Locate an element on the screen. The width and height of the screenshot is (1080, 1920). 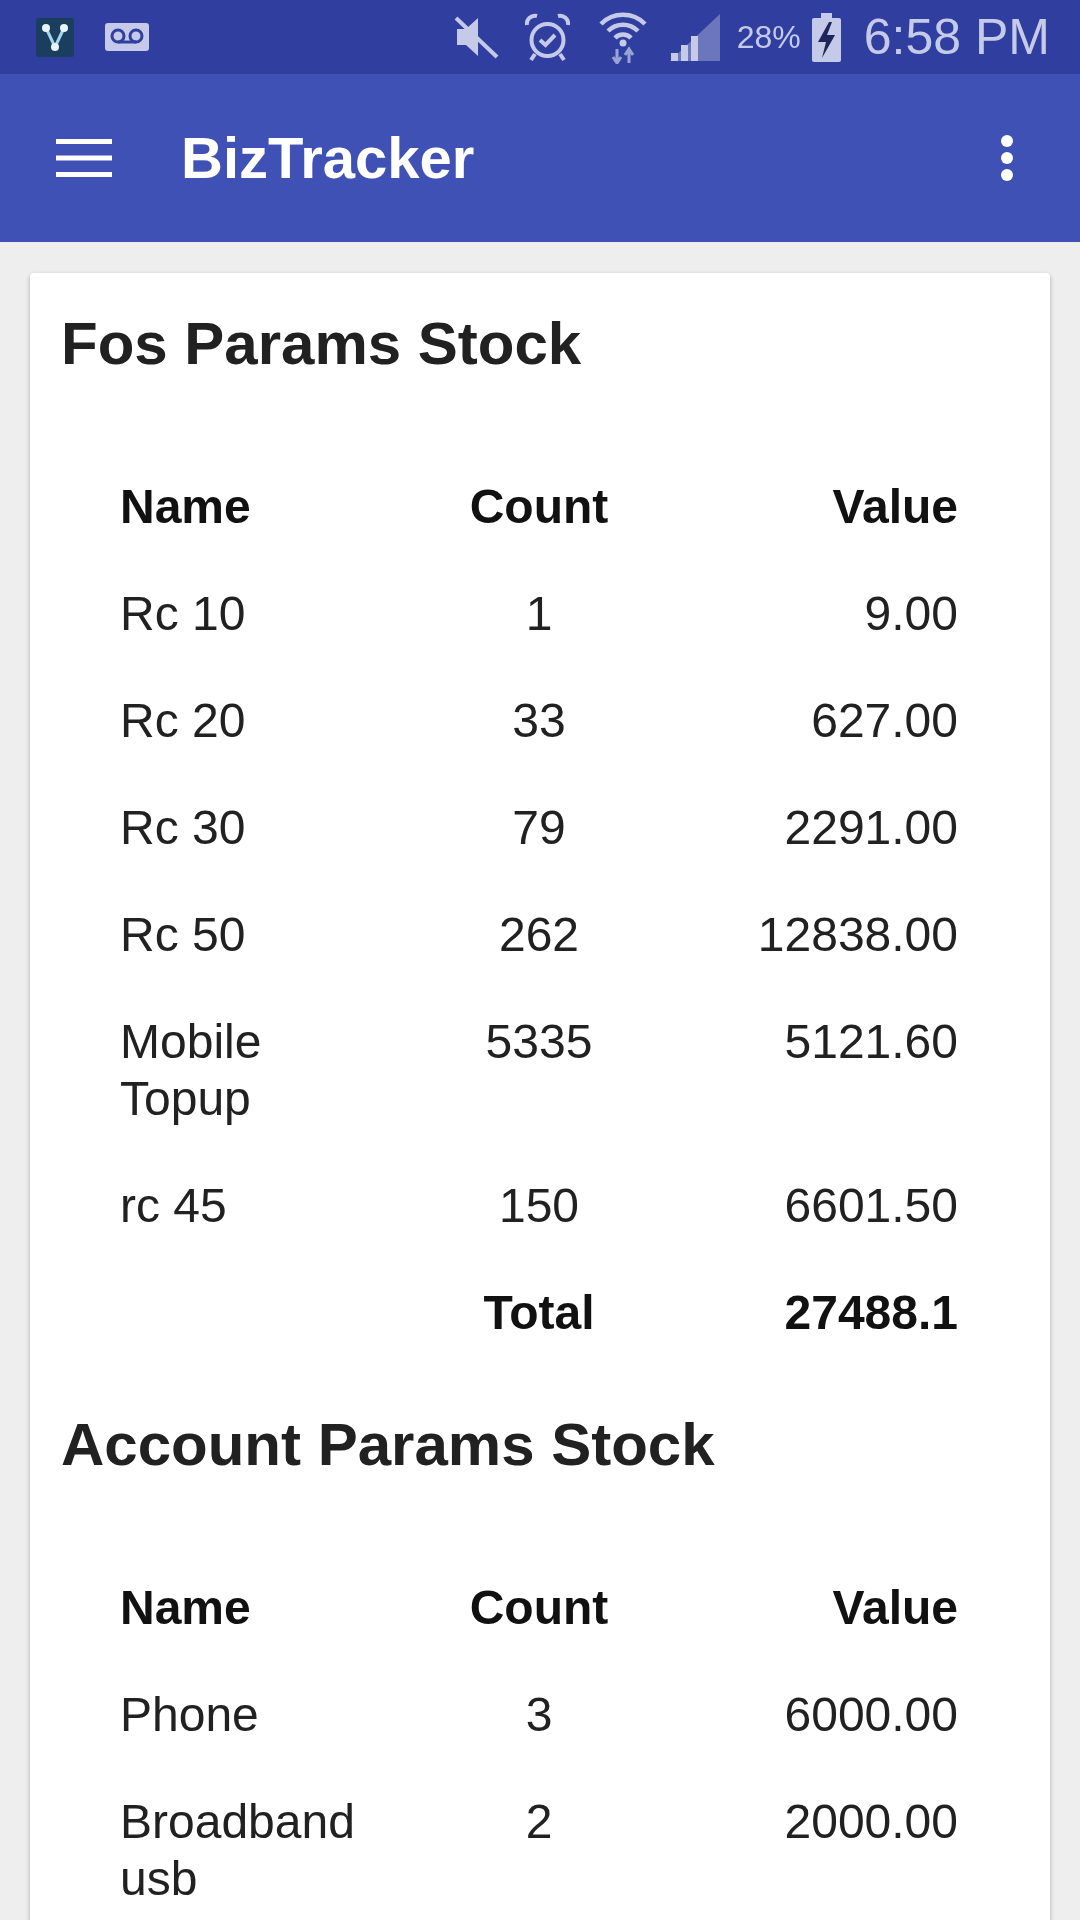
item-count: 79 is located at coordinates (539, 827).